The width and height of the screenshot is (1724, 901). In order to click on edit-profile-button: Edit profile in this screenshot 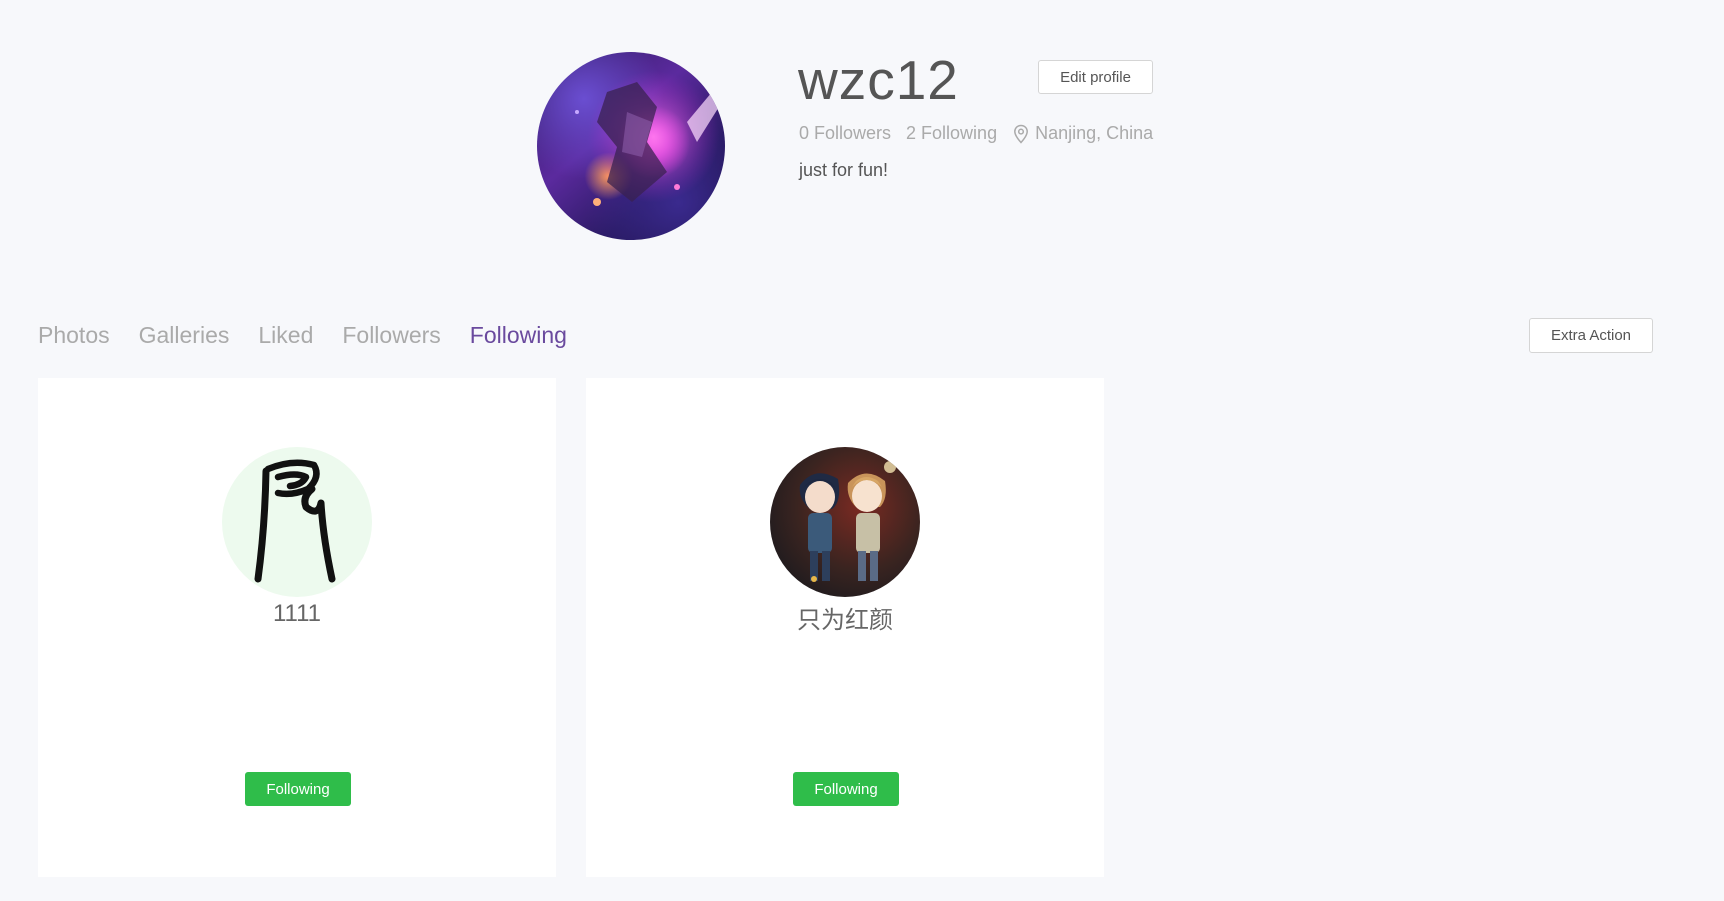, I will do `click(1095, 77)`.